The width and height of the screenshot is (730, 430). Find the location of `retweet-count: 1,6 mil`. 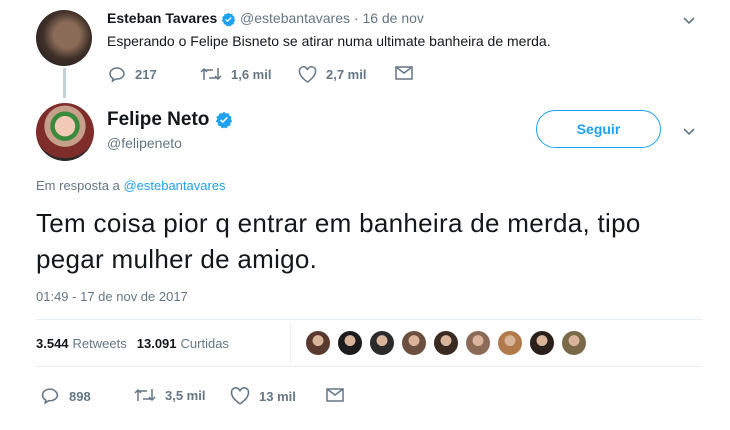

retweet-count: 1,6 mil is located at coordinates (251, 74).